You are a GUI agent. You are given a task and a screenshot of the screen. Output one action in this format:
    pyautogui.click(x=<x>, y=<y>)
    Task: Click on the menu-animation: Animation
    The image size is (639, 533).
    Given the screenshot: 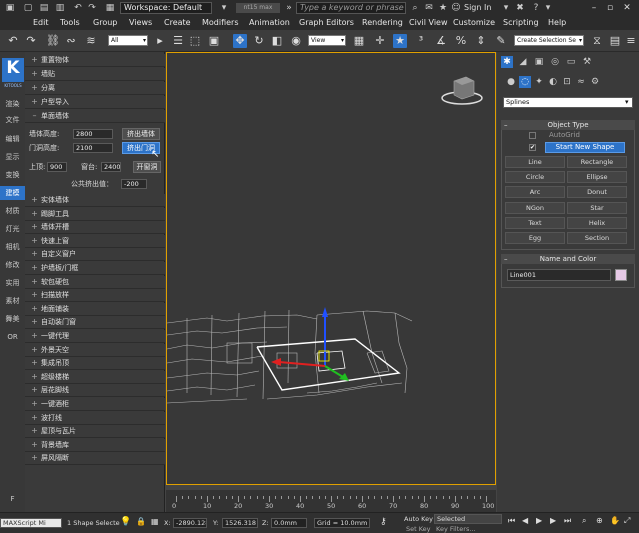 What is the action you would take?
    pyautogui.click(x=269, y=23)
    